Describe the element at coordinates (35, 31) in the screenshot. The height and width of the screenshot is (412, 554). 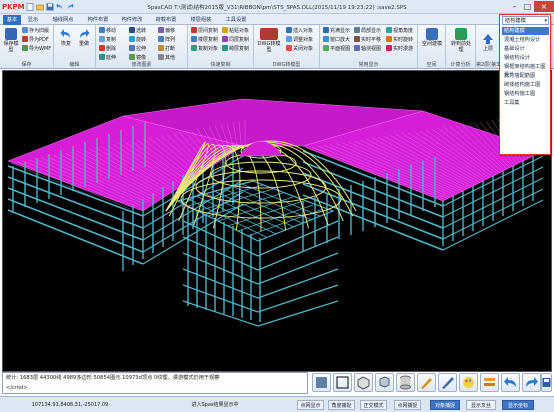
I see `save-as-old-button: 存为旧版` at that location.